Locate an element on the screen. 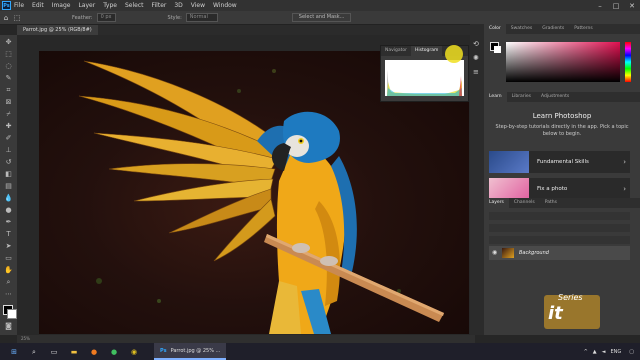  tab-channels: Channels is located at coordinates (524, 203).